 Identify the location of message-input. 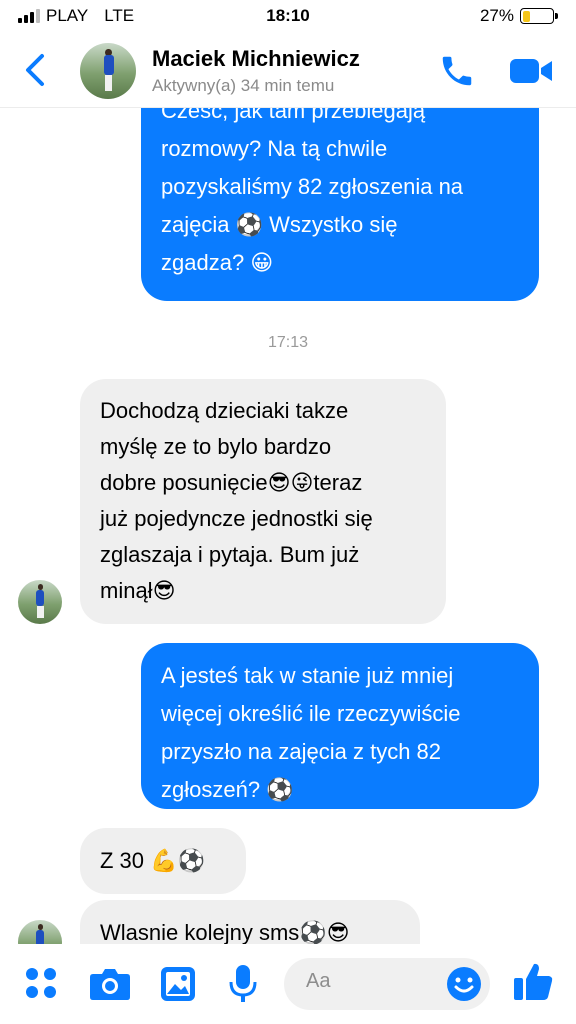
(376, 981).